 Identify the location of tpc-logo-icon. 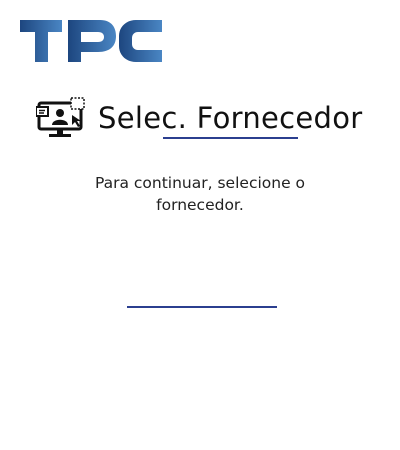
(91, 41).